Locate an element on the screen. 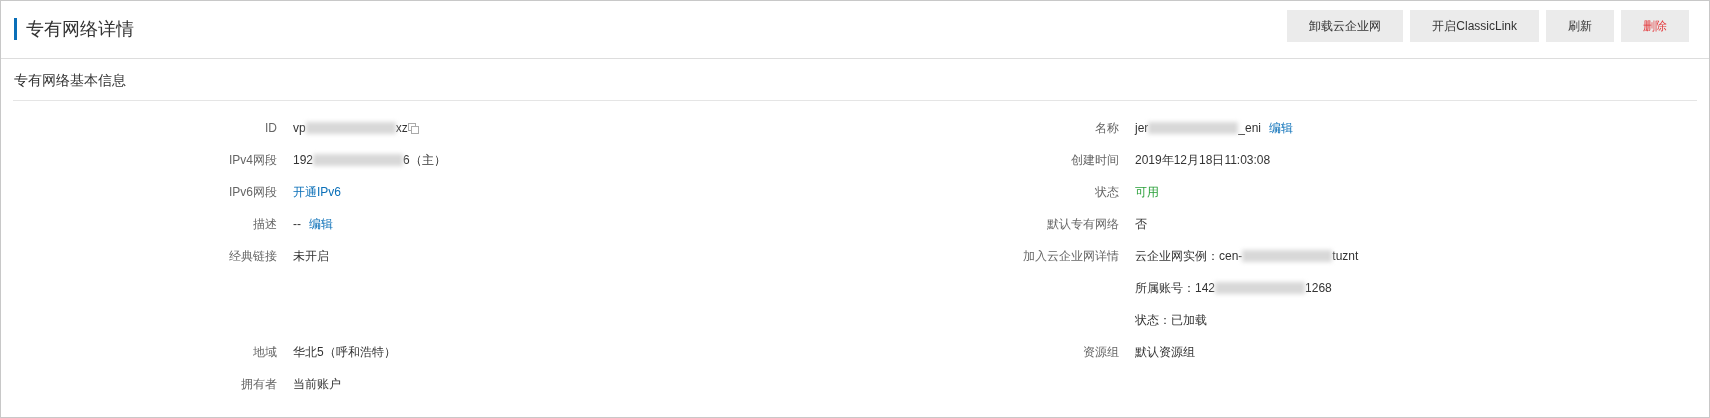  field-value: vp is located at coordinates (299, 128).